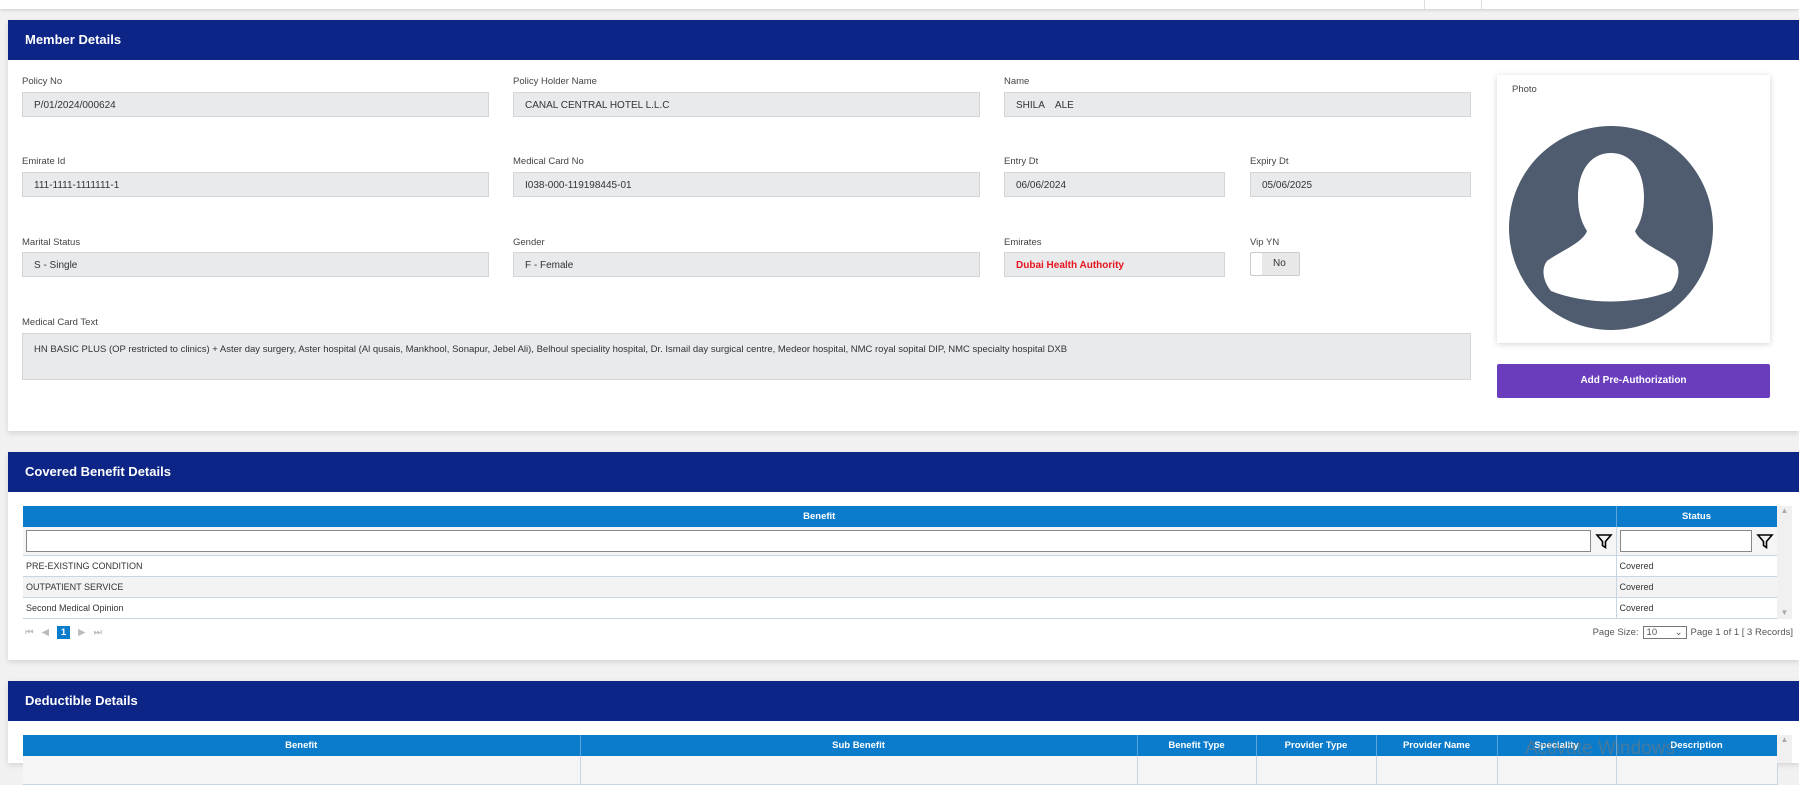 This screenshot has width=1799, height=785. What do you see at coordinates (859, 745) in the screenshot?
I see `column-header-sub-benefit: Sub Benefit` at bounding box center [859, 745].